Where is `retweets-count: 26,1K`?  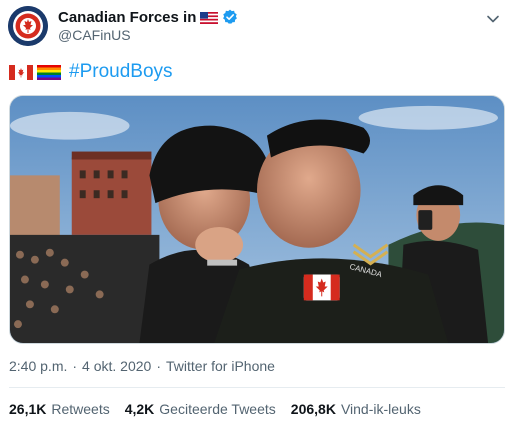 retweets-count: 26,1K is located at coordinates (28, 409).